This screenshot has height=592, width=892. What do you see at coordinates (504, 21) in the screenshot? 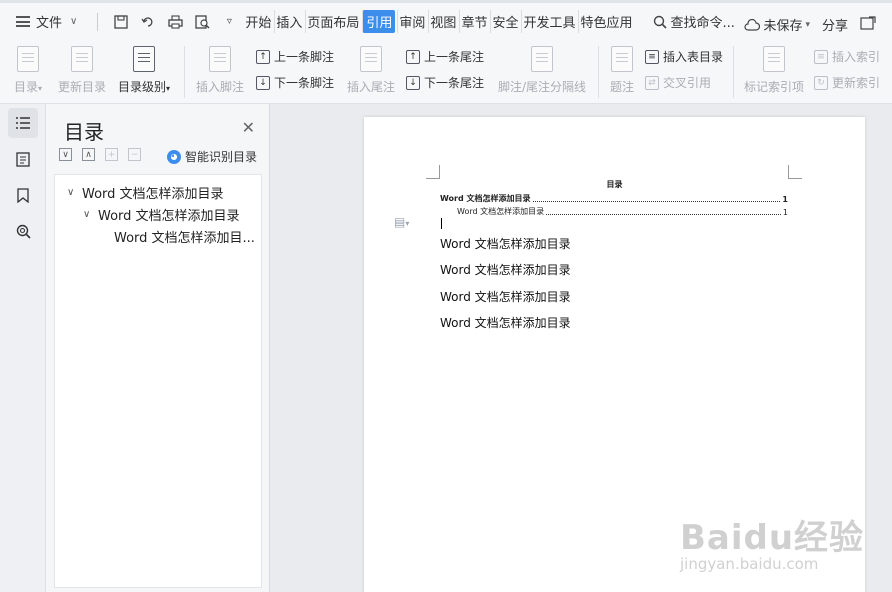
I see `tab-security: 安全` at bounding box center [504, 21].